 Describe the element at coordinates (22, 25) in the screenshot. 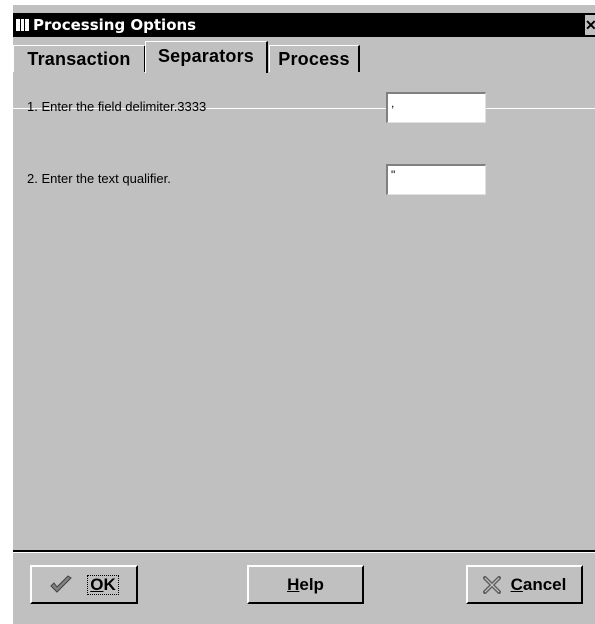

I see `window-app-icon` at that location.